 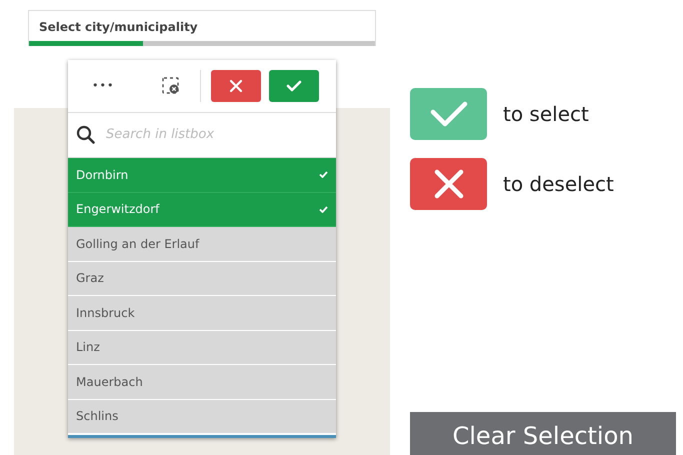 What do you see at coordinates (202, 382) in the screenshot?
I see `list-item: Mauerbach` at bounding box center [202, 382].